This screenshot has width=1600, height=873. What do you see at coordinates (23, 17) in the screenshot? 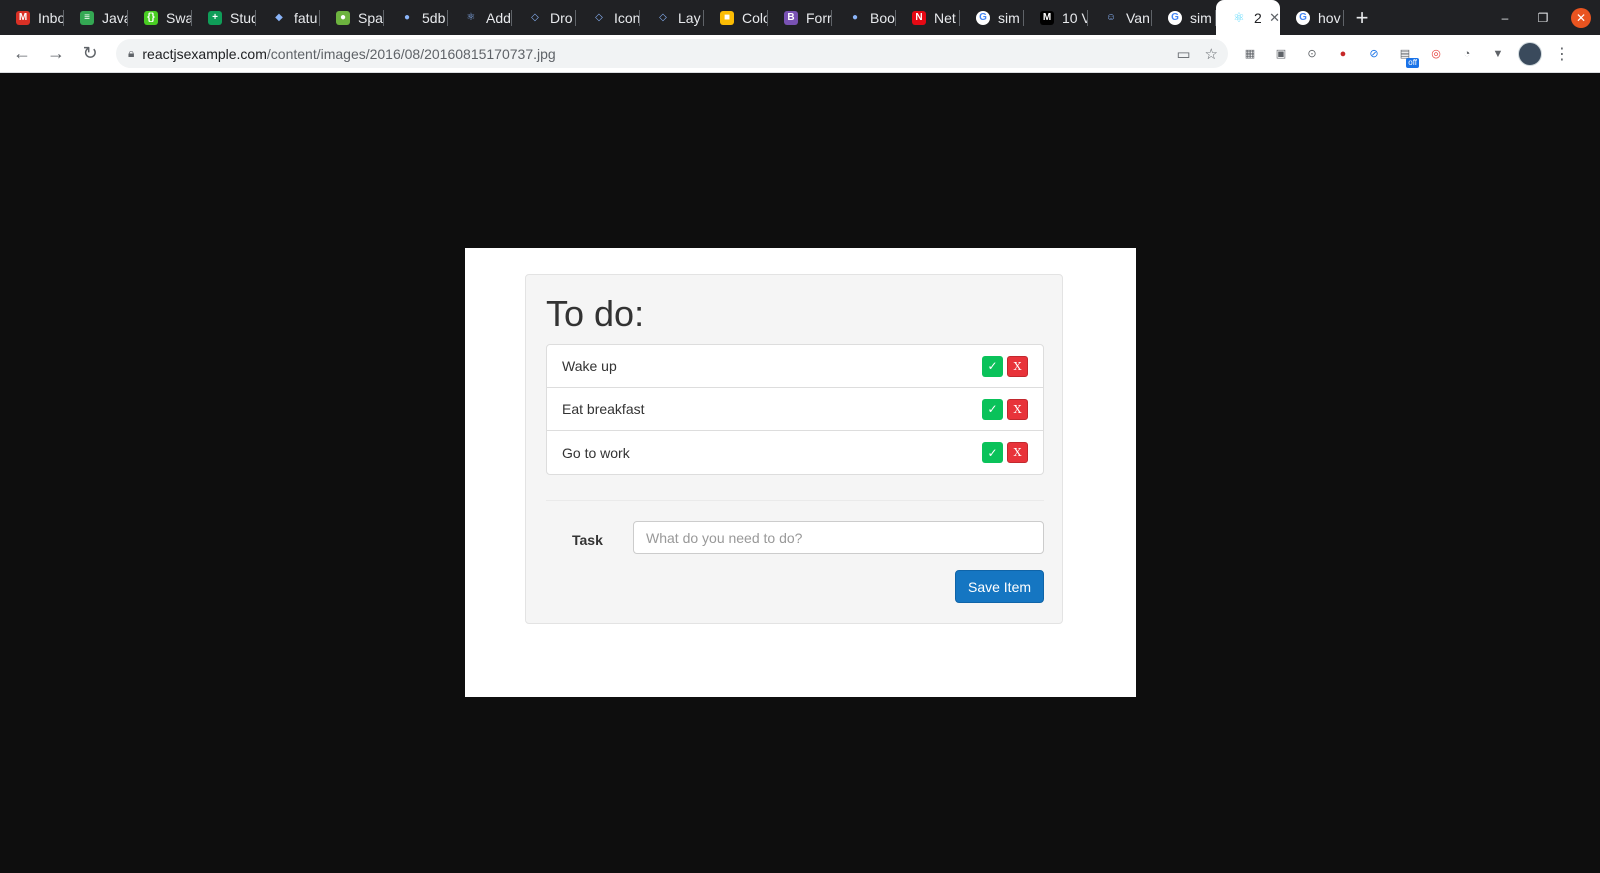
I see `gmail-icon: M` at bounding box center [23, 17].